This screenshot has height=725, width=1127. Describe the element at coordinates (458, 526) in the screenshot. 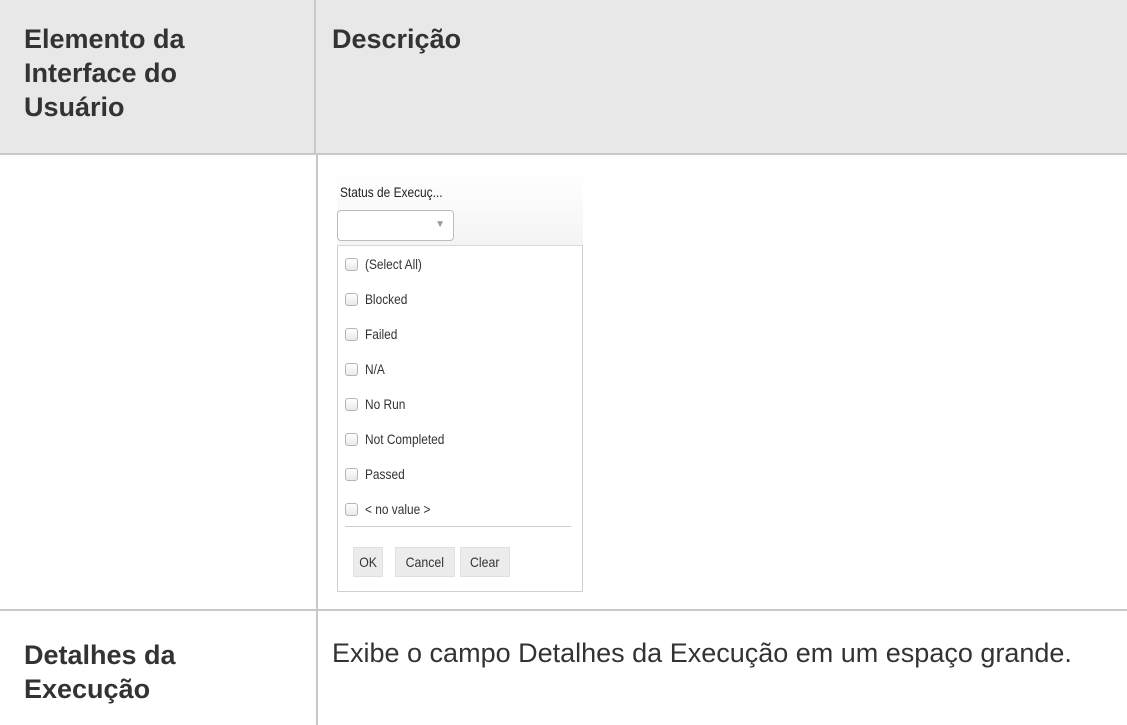

I see `divider` at that location.